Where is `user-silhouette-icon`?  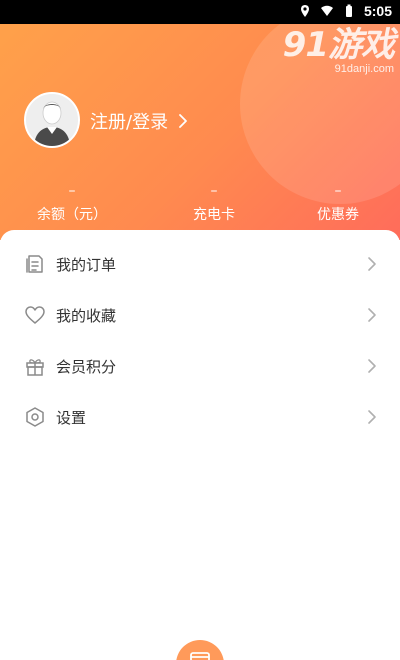 user-silhouette-icon is located at coordinates (52, 120).